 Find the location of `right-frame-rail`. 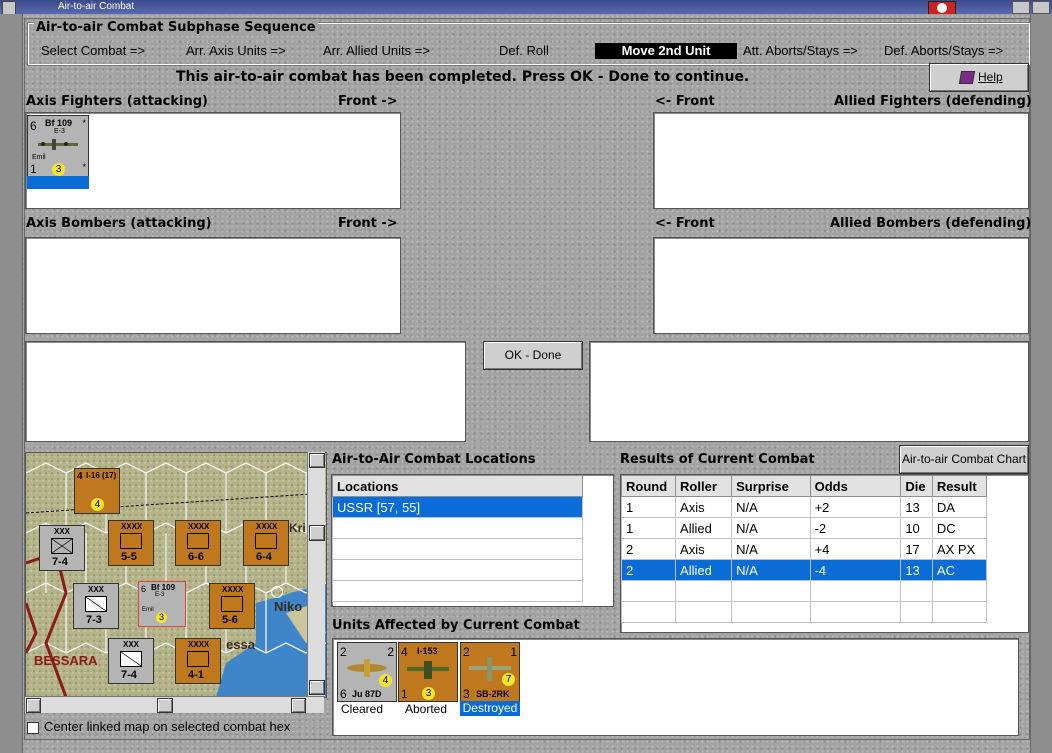

right-frame-rail is located at coordinates (1041, 383).